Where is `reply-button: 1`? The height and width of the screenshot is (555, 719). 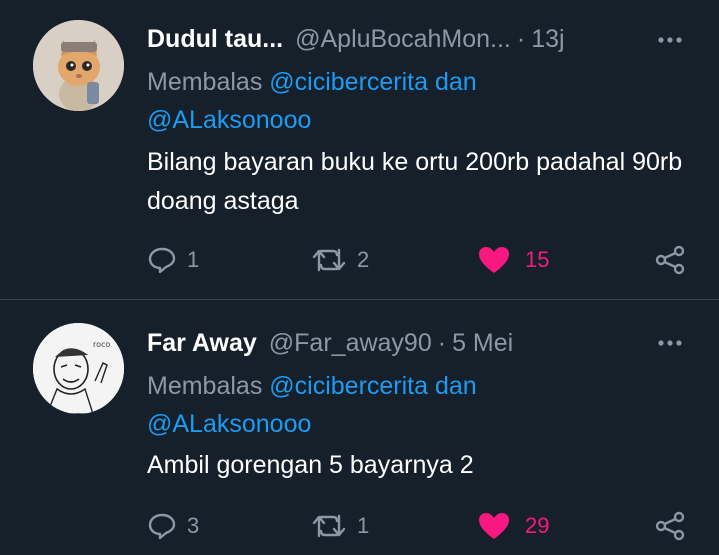 reply-button: 1 is located at coordinates (173, 260).